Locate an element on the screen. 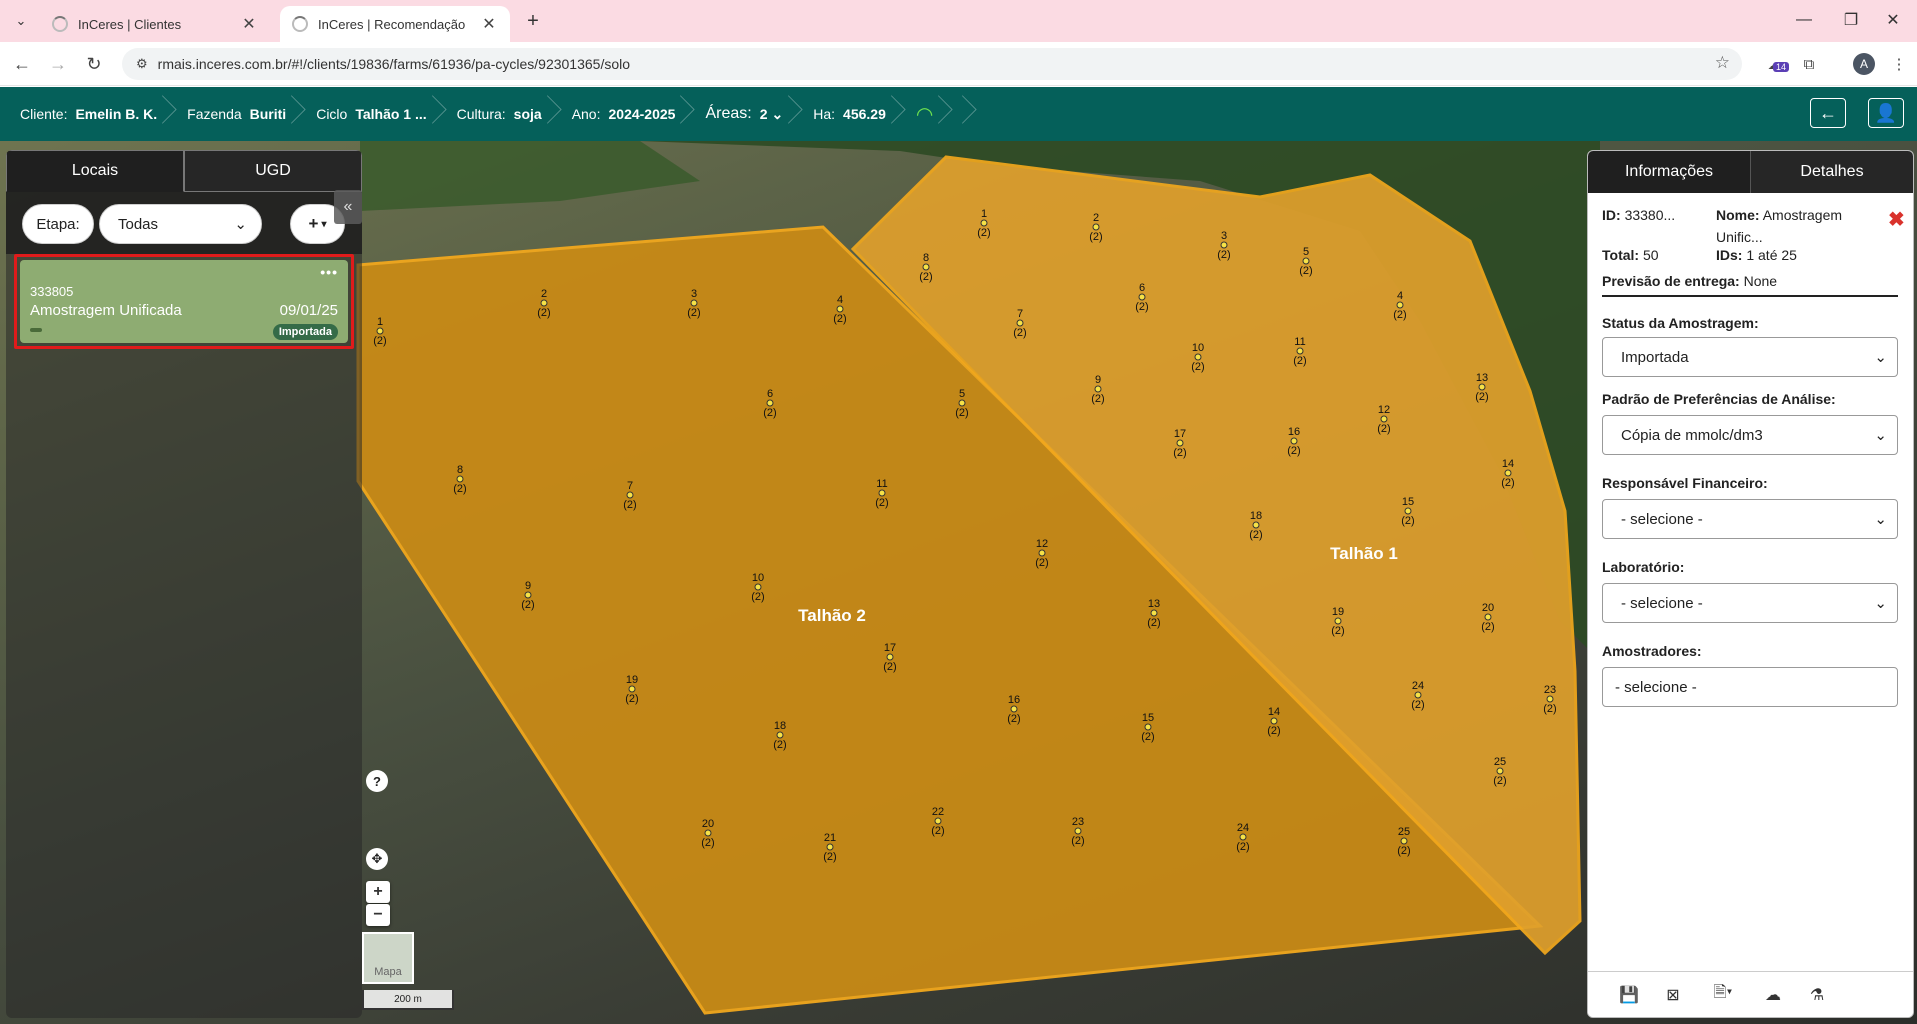 The width and height of the screenshot is (1917, 1024). crumb-cliente: Cliente: Emelin B. K. is located at coordinates (100, 114).